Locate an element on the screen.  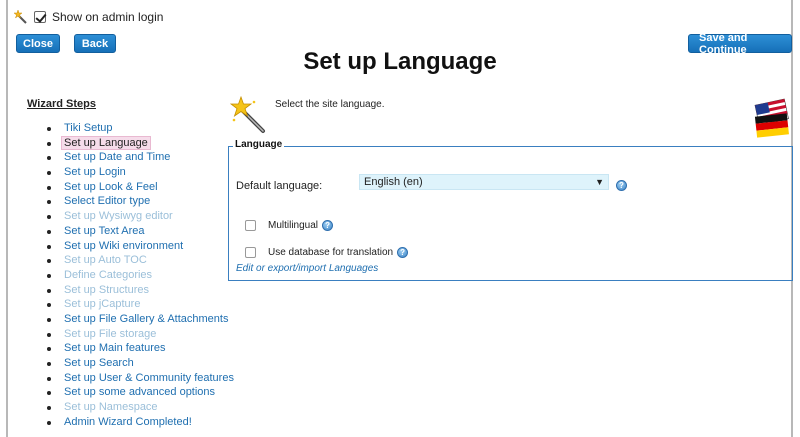
wizard-step: Set up Auto TOC is located at coordinates (132, 260).